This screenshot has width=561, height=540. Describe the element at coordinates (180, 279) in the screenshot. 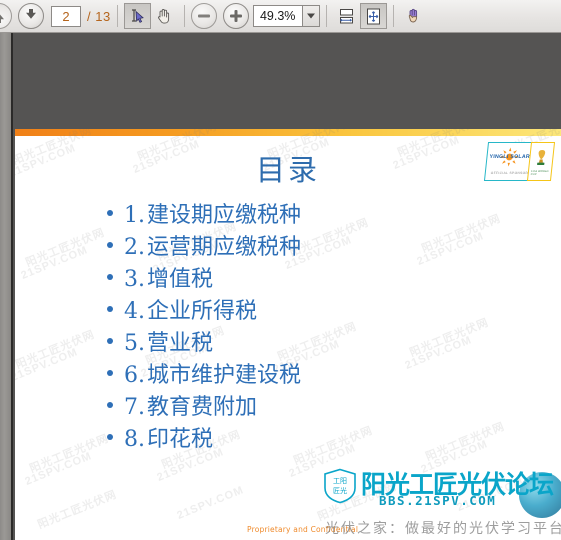

I see `list-item-label: 增值税` at that location.